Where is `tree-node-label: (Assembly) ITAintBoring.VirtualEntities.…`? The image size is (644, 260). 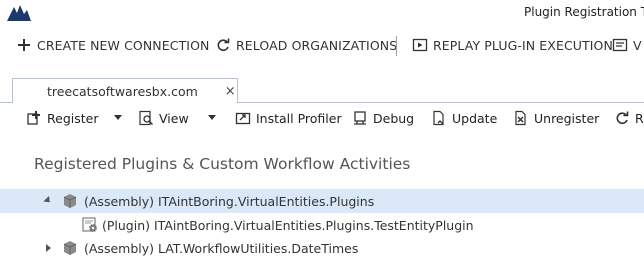
tree-node-label: (Assembly) ITAintBoring.VirtualEntities.… is located at coordinates (229, 201).